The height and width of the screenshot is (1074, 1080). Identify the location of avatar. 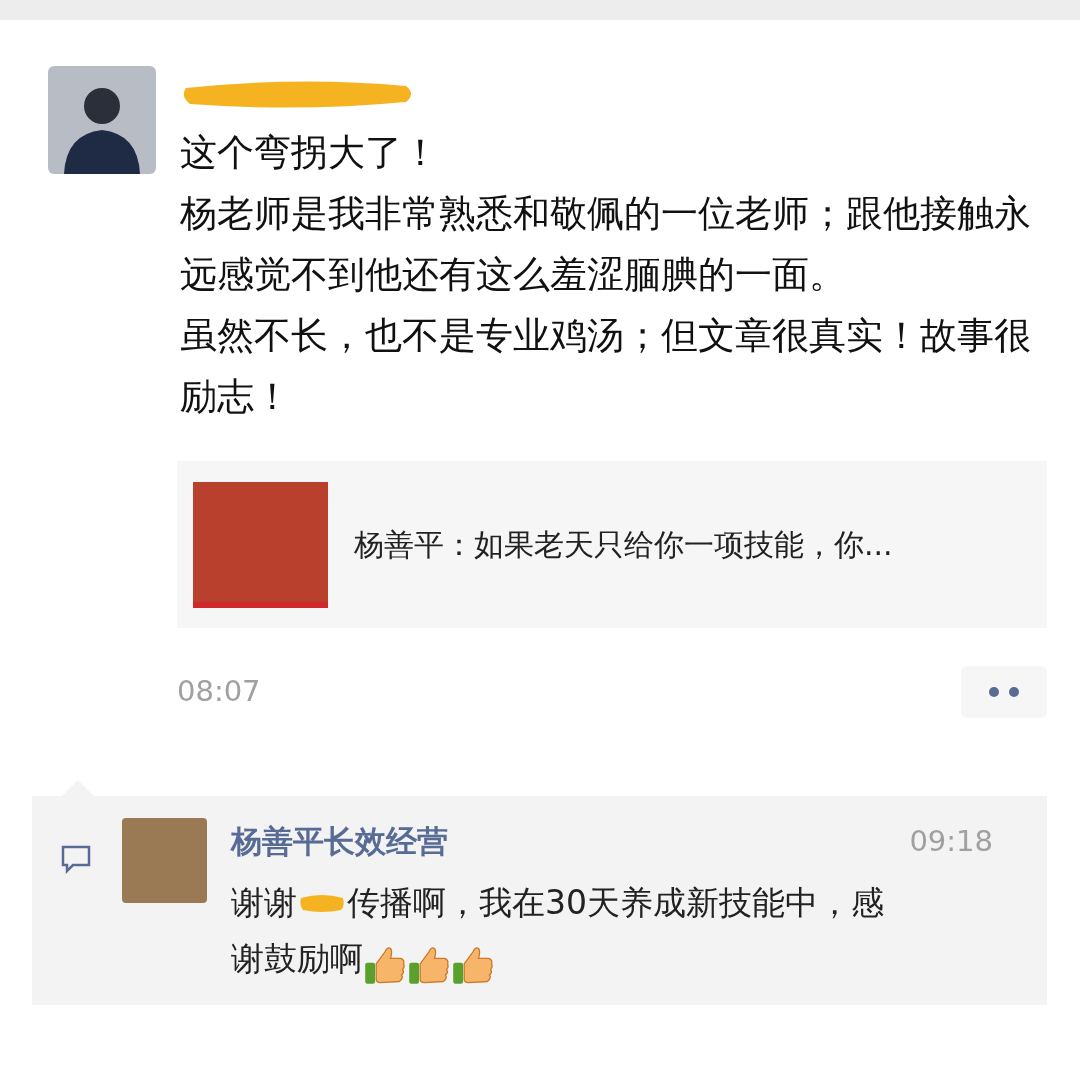
(102, 120).